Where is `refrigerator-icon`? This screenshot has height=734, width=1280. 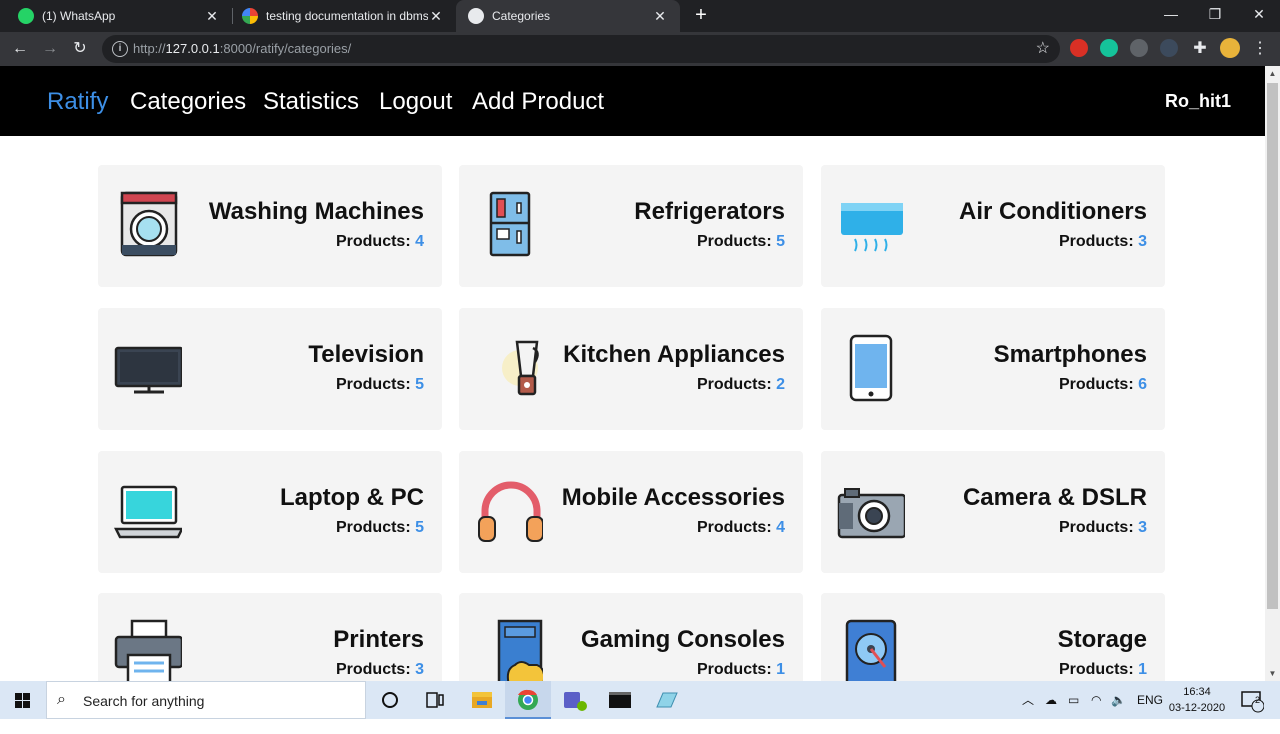 refrigerator-icon is located at coordinates (510, 224).